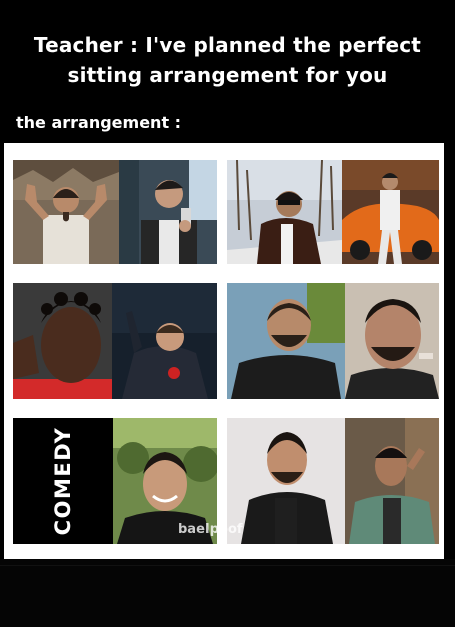  I want to click on photo-man-serious-look, so click(392, 341).